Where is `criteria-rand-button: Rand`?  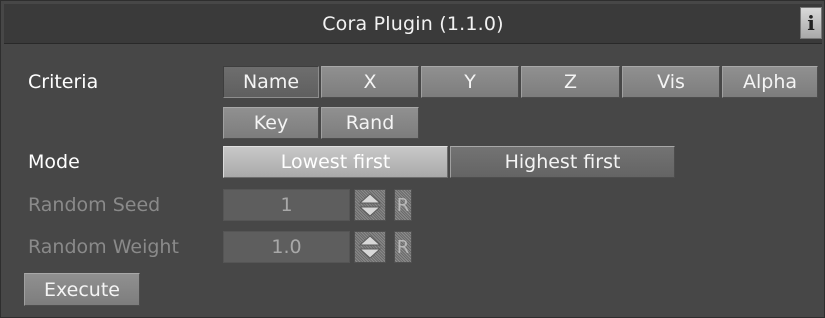
criteria-rand-button: Rand is located at coordinates (370, 123).